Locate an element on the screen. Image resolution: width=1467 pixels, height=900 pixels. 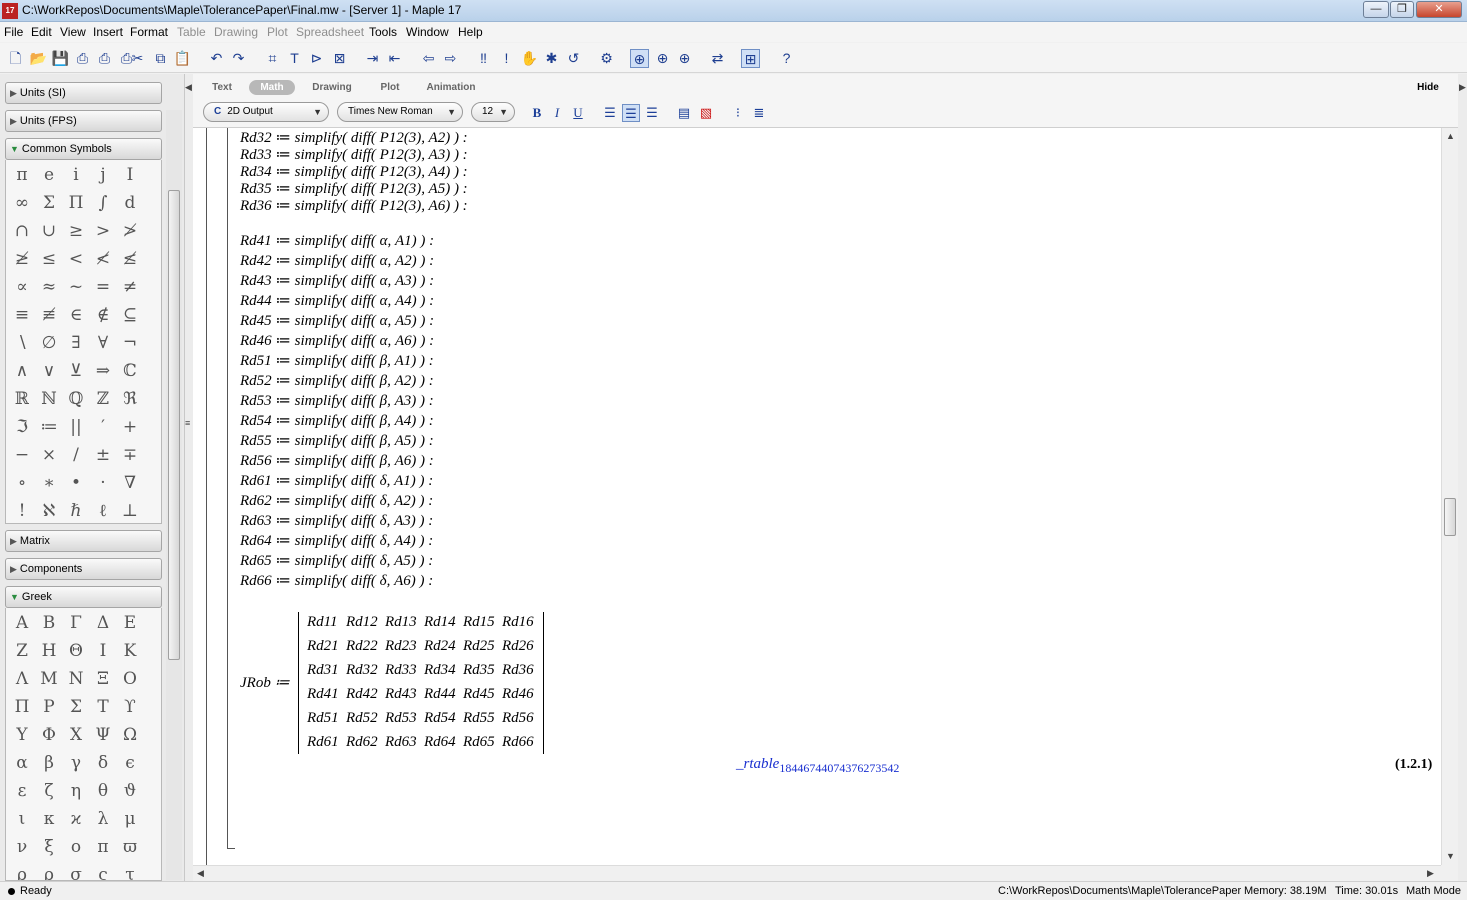
palette-greek: ▼ Greek is located at coordinates (83, 597).